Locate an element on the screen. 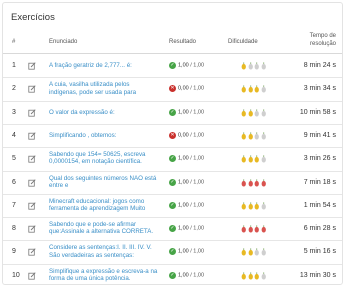 The height and width of the screenshot is (287, 345). row-number: 2 is located at coordinates (14, 89).